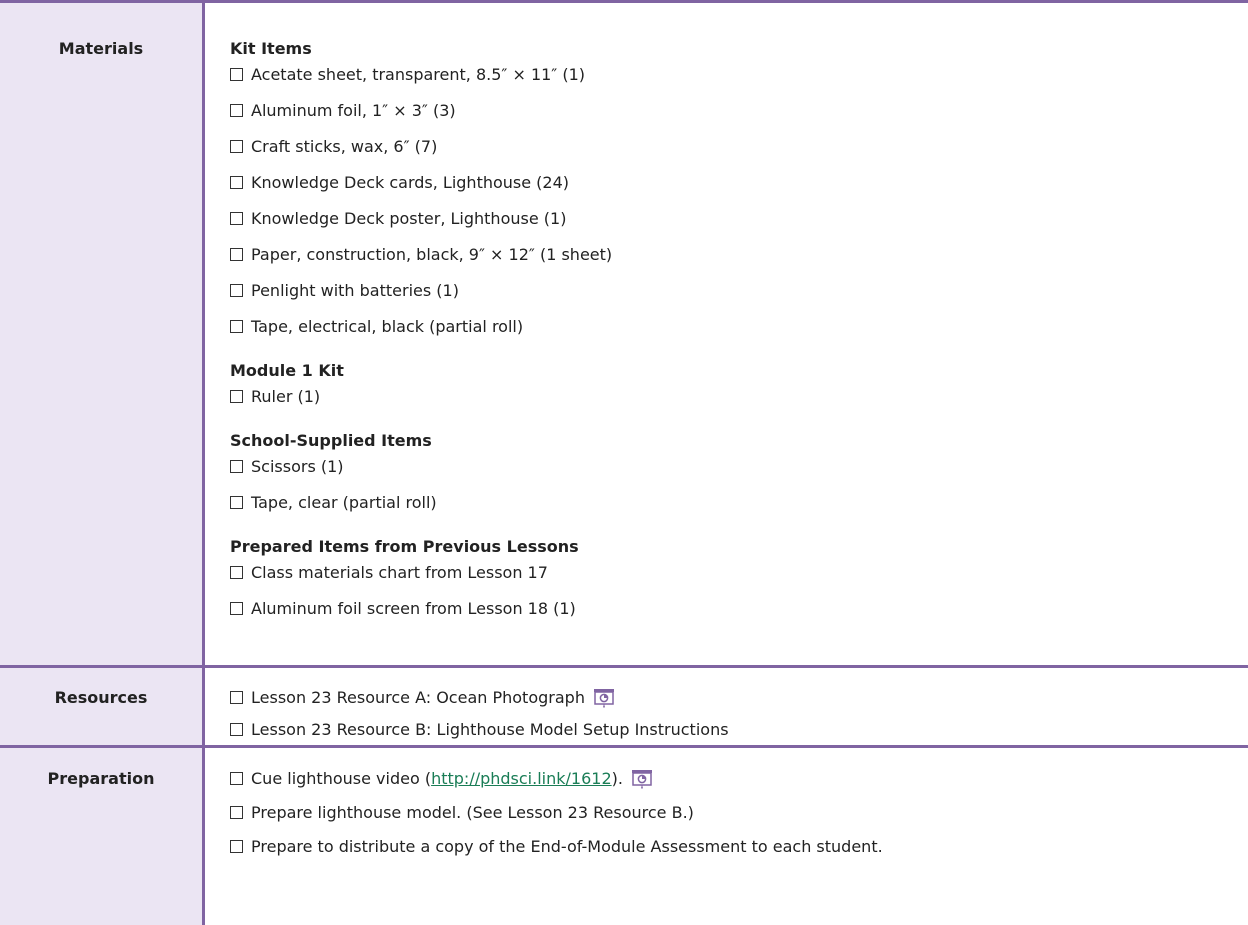 The image size is (1248, 925). What do you see at coordinates (101, 48) in the screenshot?
I see `materials-label: Materials` at bounding box center [101, 48].